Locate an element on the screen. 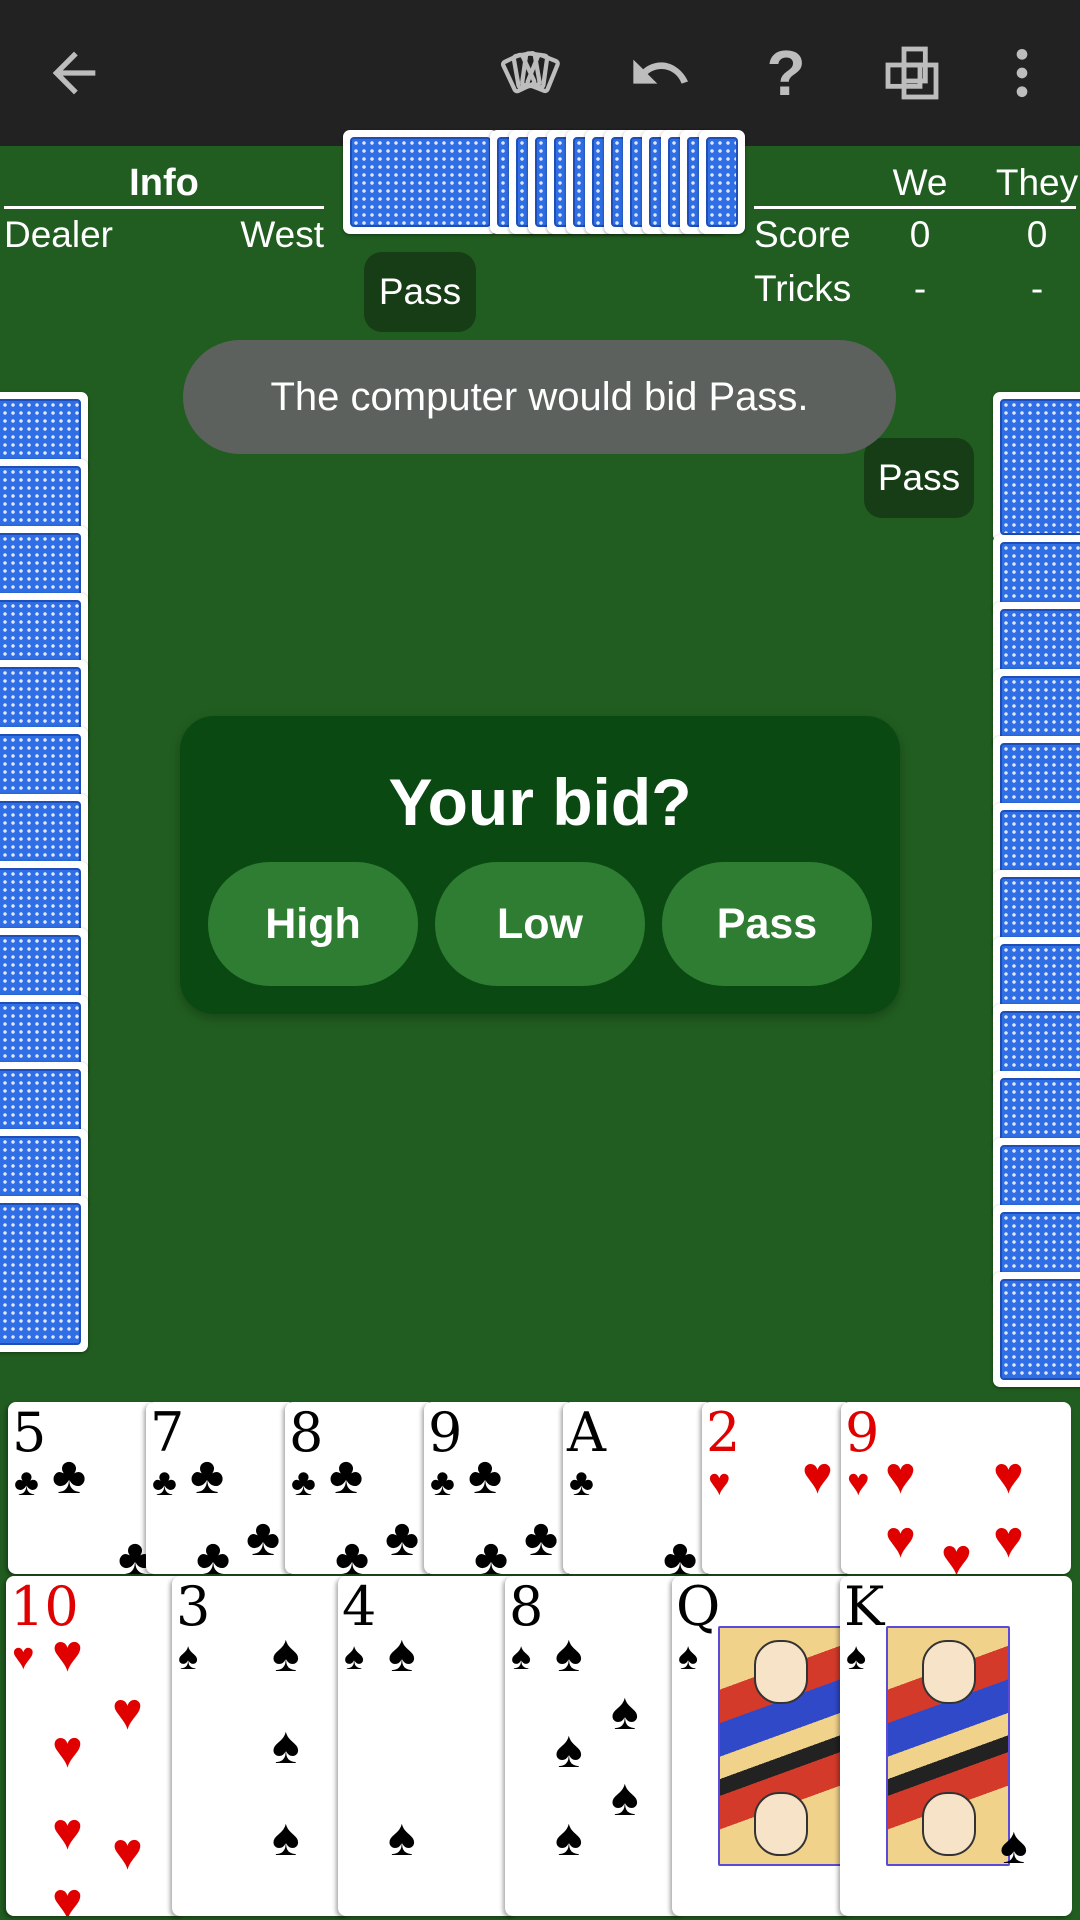 This screenshot has height=1920, width=1080. playing-card: Q ♠ is located at coordinates (762, 1746).